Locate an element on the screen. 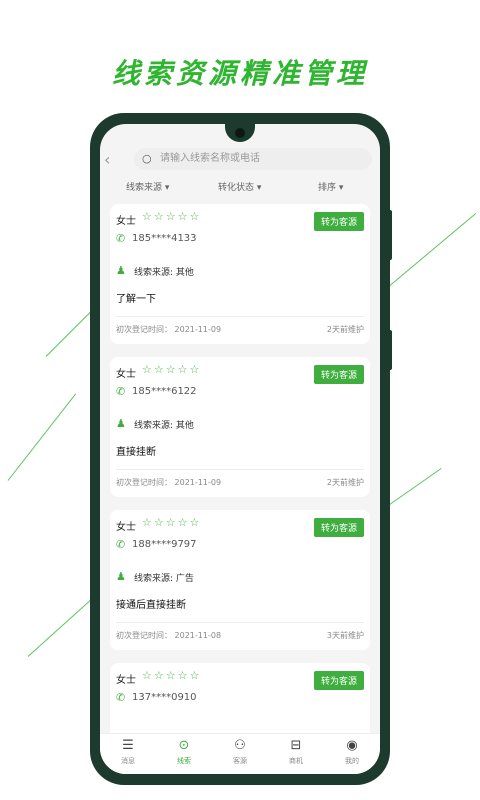 This screenshot has height=800, width=480. filter-source: 线索来源 ▾ is located at coordinates (147, 186).